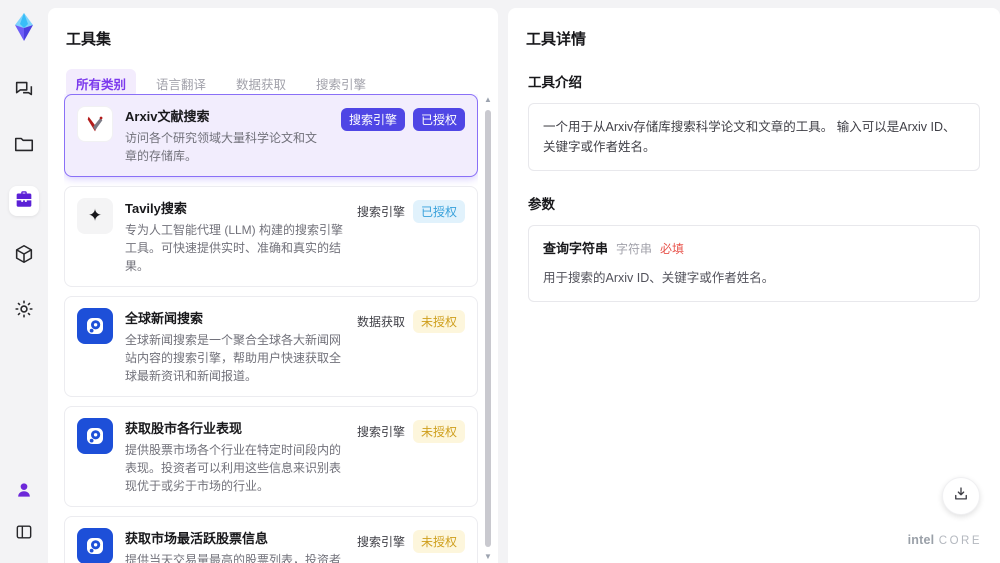 The width and height of the screenshot is (1000, 563). I want to click on gear-icon, so click(24, 311).